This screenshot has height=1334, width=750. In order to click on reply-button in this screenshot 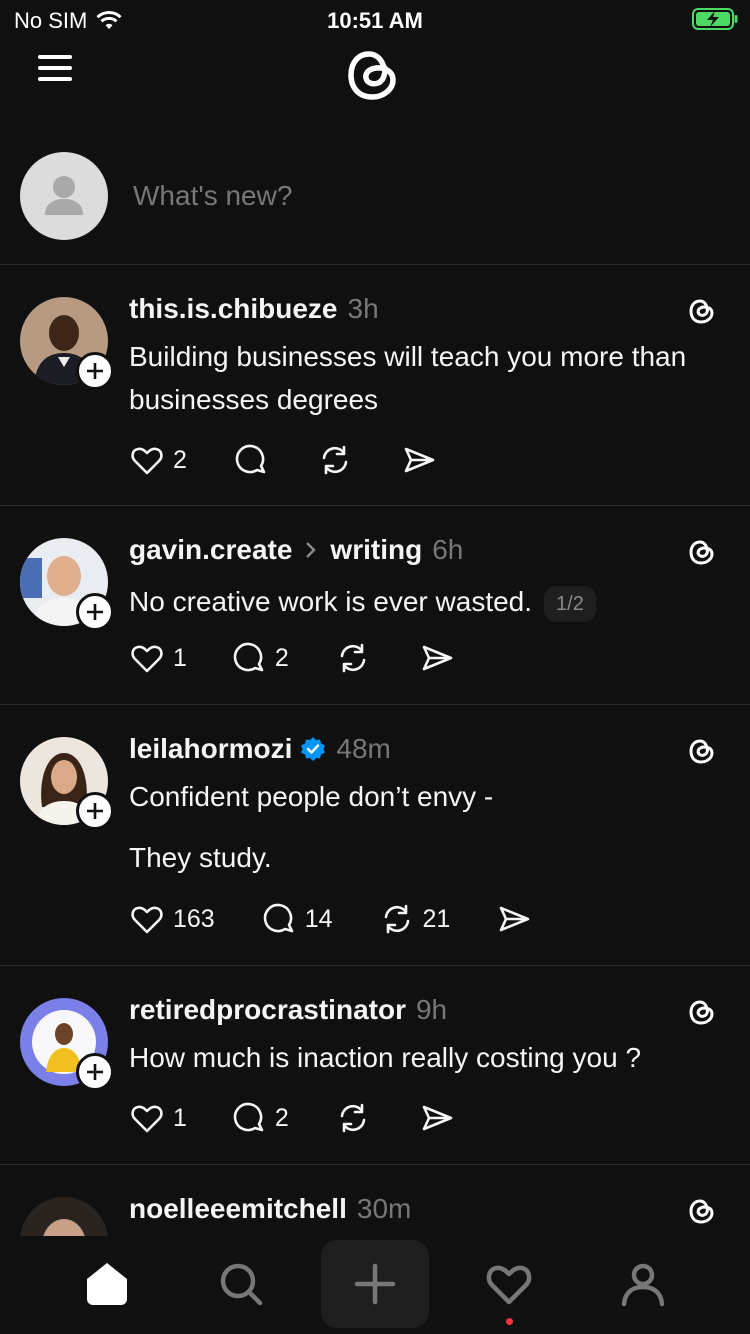, I will do `click(251, 460)`.